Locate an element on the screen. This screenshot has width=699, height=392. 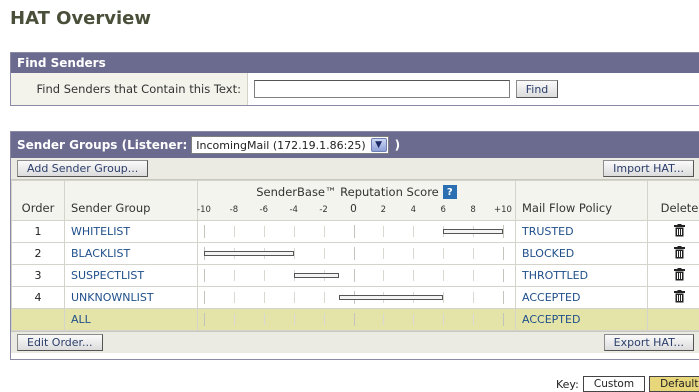
table-row: 4UNKNOWNLIST ACCEPTED is located at coordinates (355, 298).